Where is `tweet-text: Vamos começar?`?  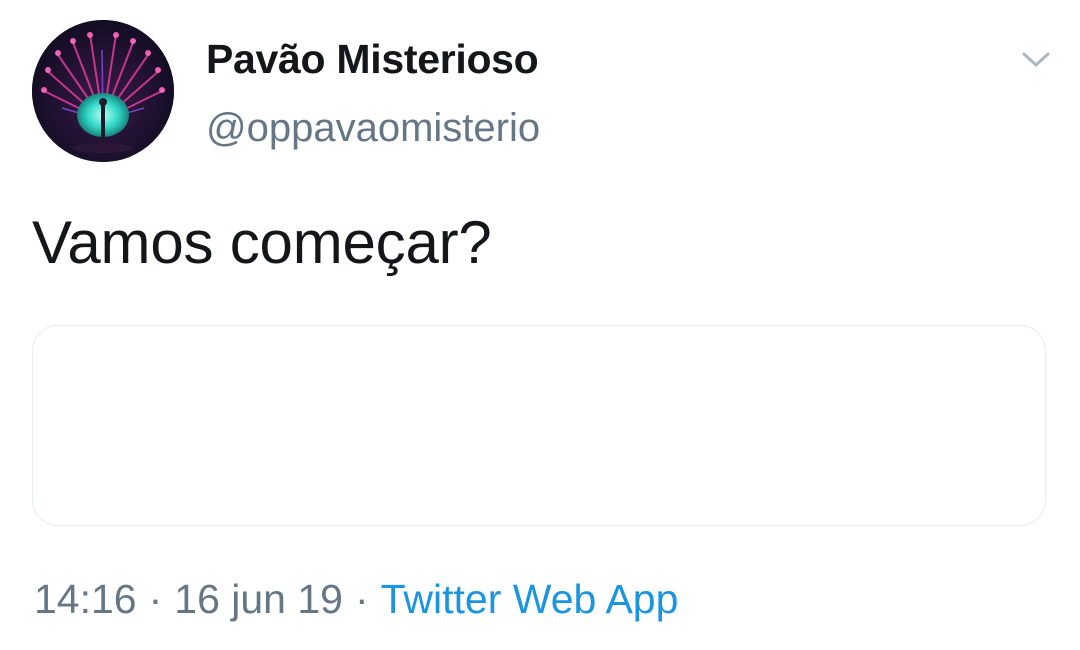
tweet-text: Vamos começar? is located at coordinates (262, 242).